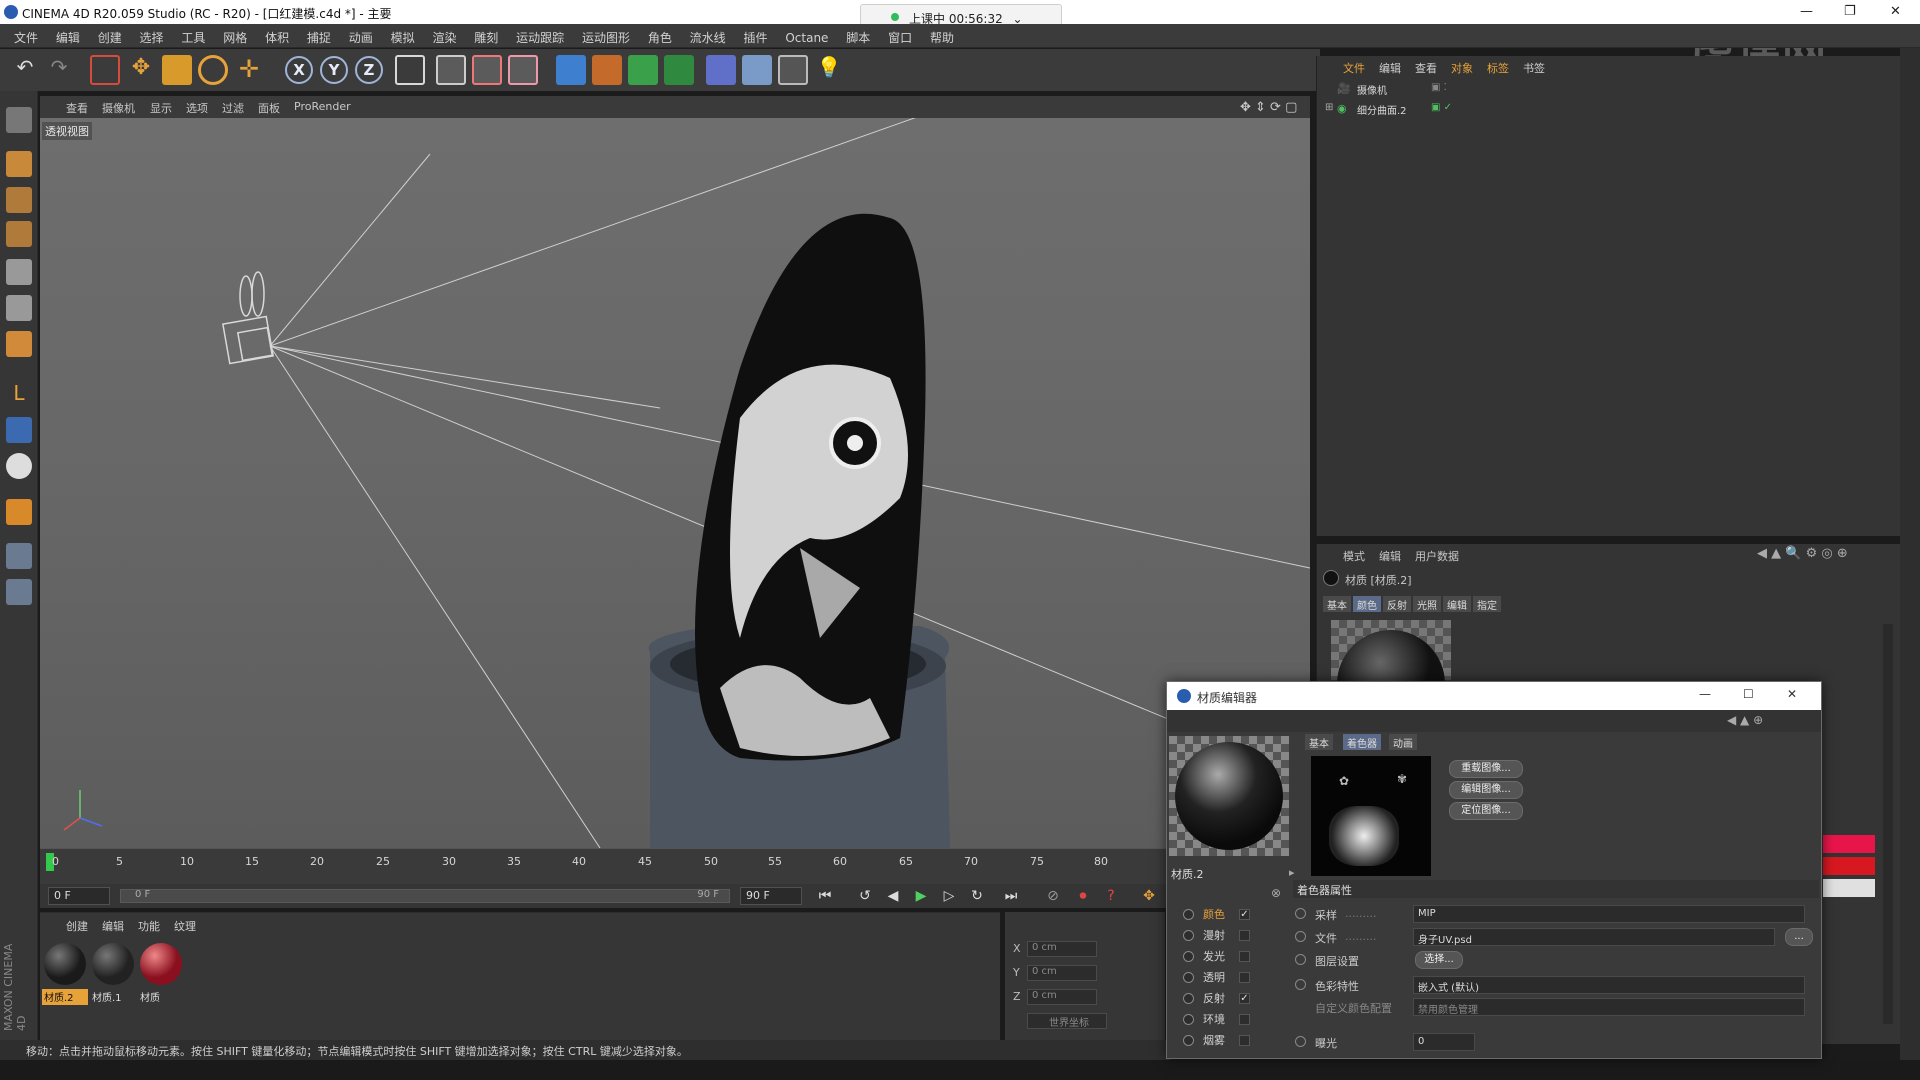 This screenshot has height=1080, width=1920. What do you see at coordinates (1229, 796) in the screenshot?
I see `material-preview-sphere` at bounding box center [1229, 796].